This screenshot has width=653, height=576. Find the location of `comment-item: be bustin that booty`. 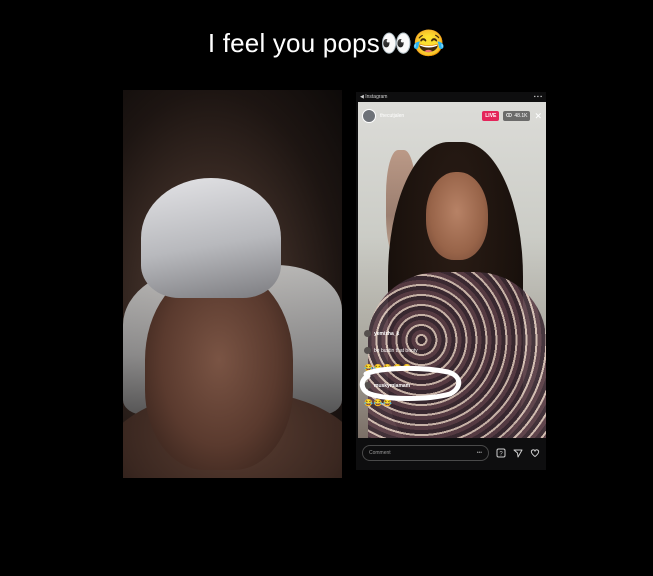

comment-item: be bustin that booty is located at coordinates (419, 350).